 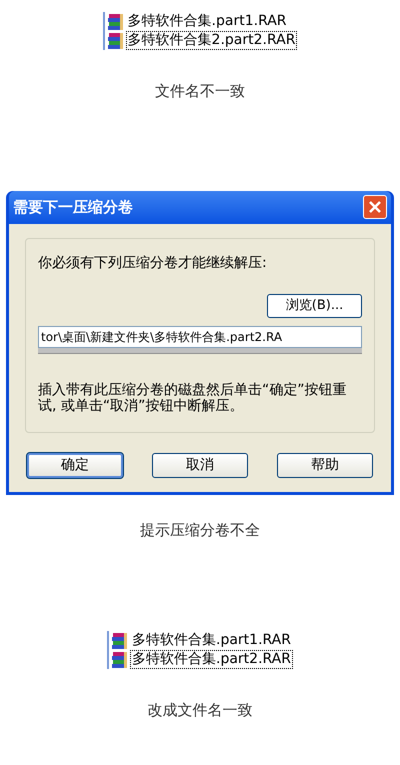 What do you see at coordinates (325, 465) in the screenshot?
I see `dialog-button: 帮助` at bounding box center [325, 465].